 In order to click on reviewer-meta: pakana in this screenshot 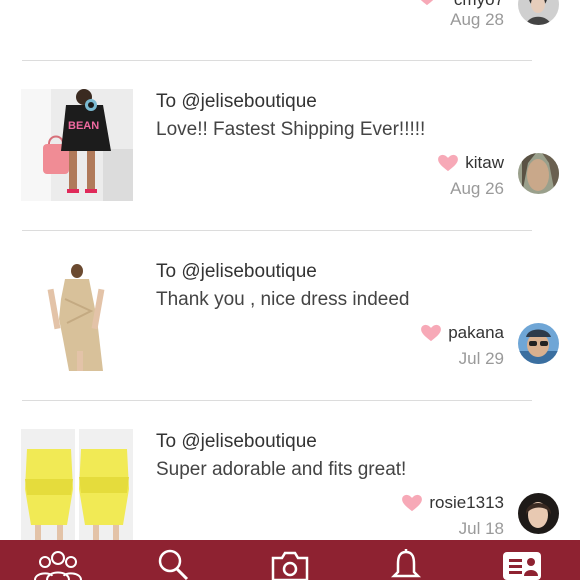, I will do `click(462, 333)`.